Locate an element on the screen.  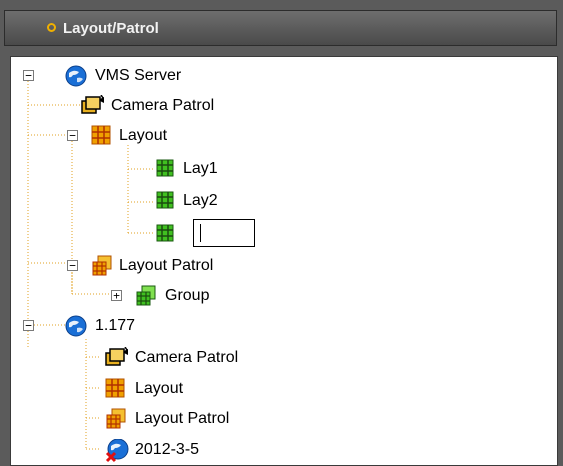
tree-node-label: VMS Server is located at coordinates (138, 75).